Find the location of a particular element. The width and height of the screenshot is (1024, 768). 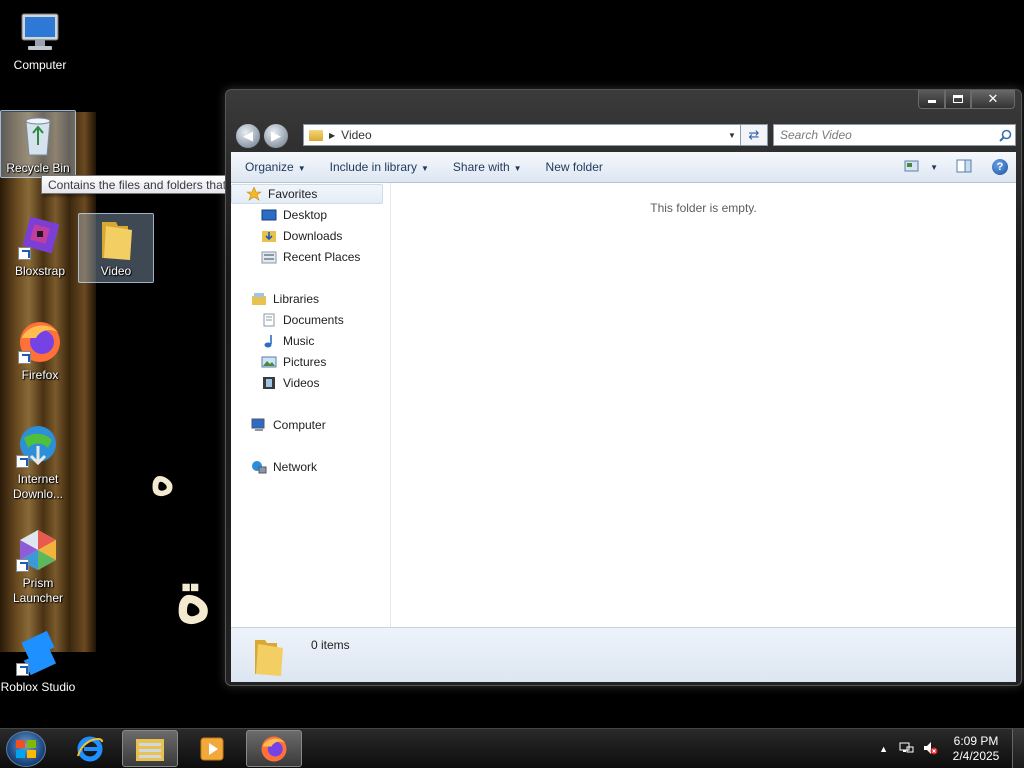

search-input: Search Video is located at coordinates (894, 135).